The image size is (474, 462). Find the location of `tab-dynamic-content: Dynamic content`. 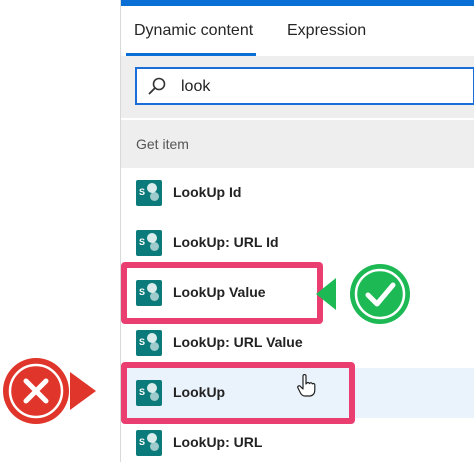

tab-dynamic-content: Dynamic content is located at coordinates (193, 31).